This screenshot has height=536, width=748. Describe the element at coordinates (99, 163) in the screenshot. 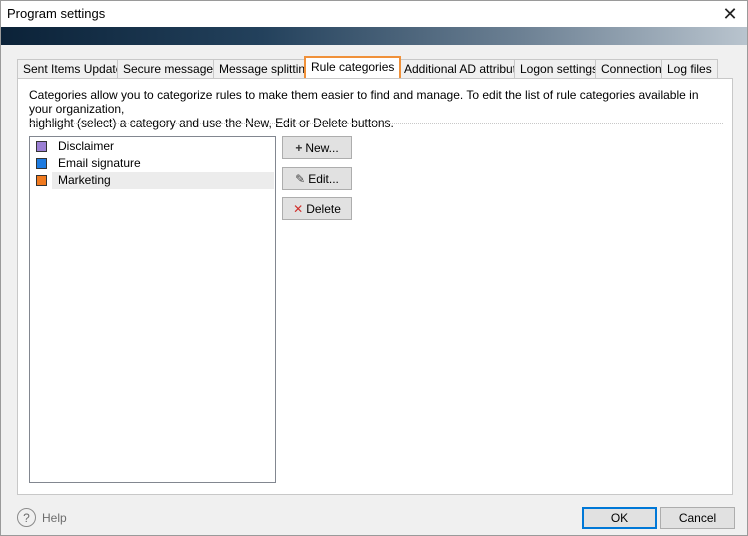

I see `category-label: Email signature` at that location.